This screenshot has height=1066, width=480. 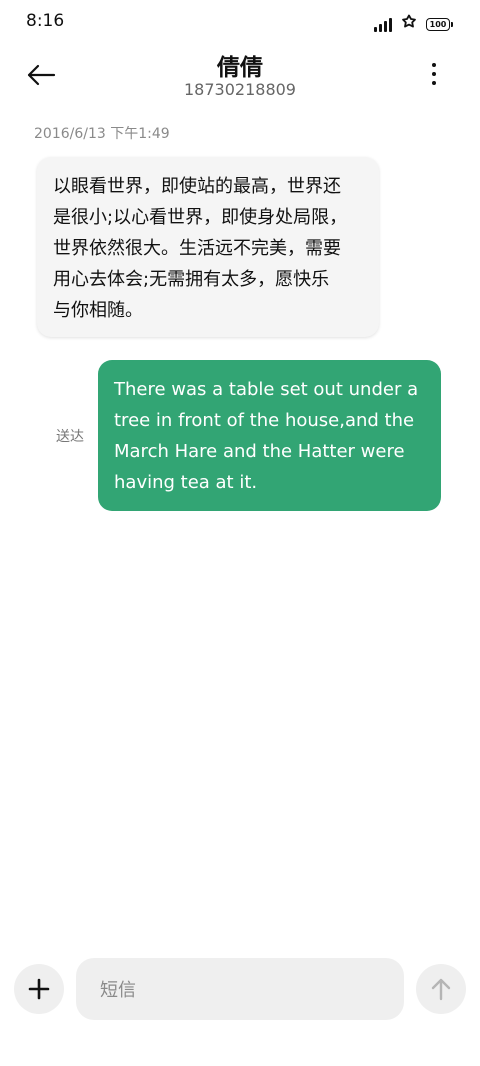 I want to click on message-line: 以眼看世界，即使站的最高，世界还, so click(x=197, y=186).